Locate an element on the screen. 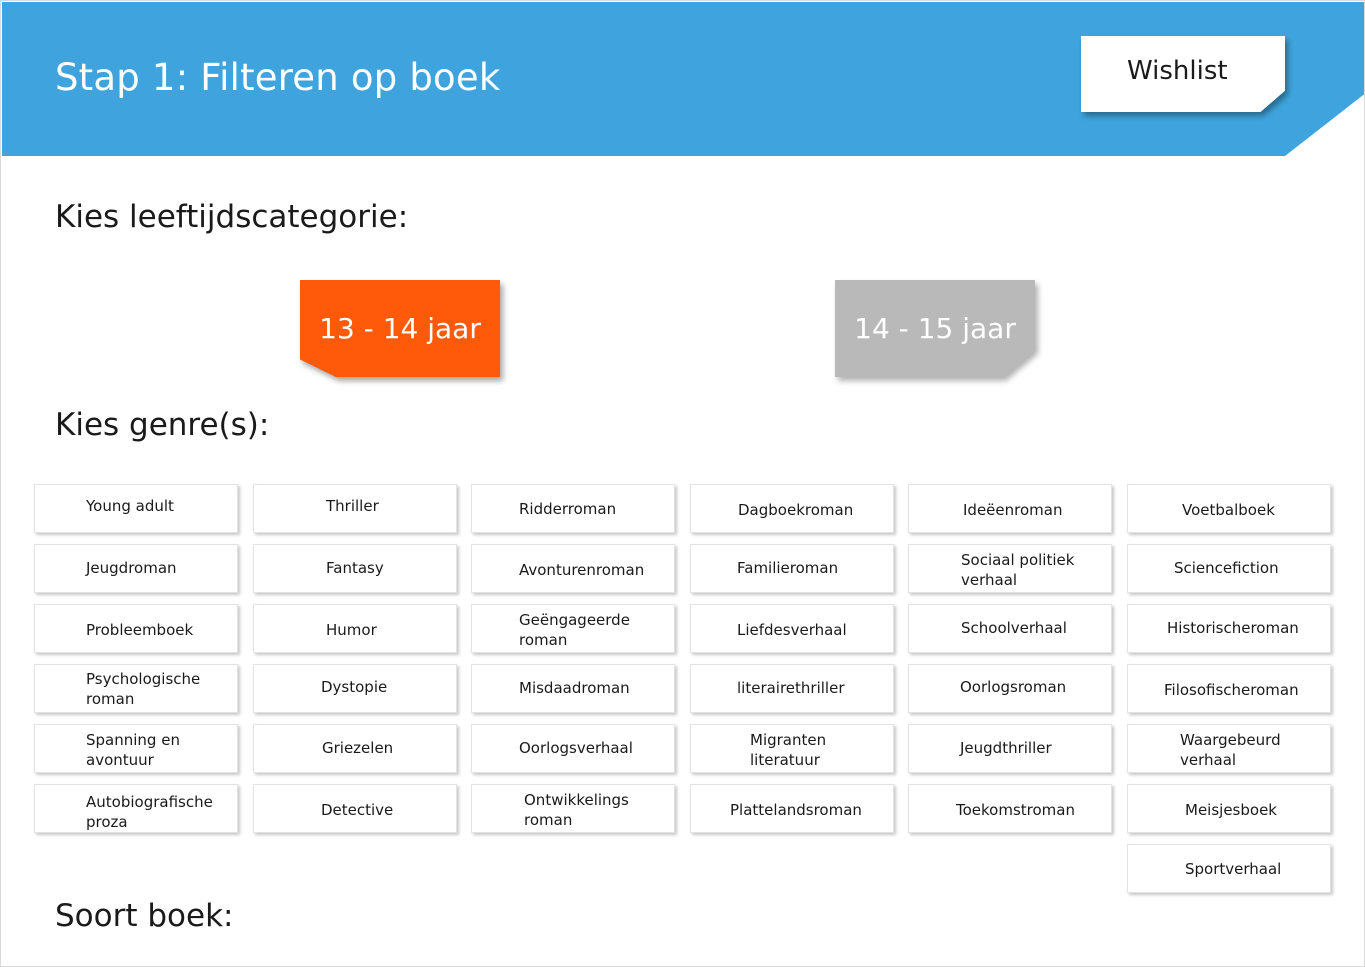 Image resolution: width=1365 pixels, height=967 pixels. genre-button: literairethriller is located at coordinates (792, 688).